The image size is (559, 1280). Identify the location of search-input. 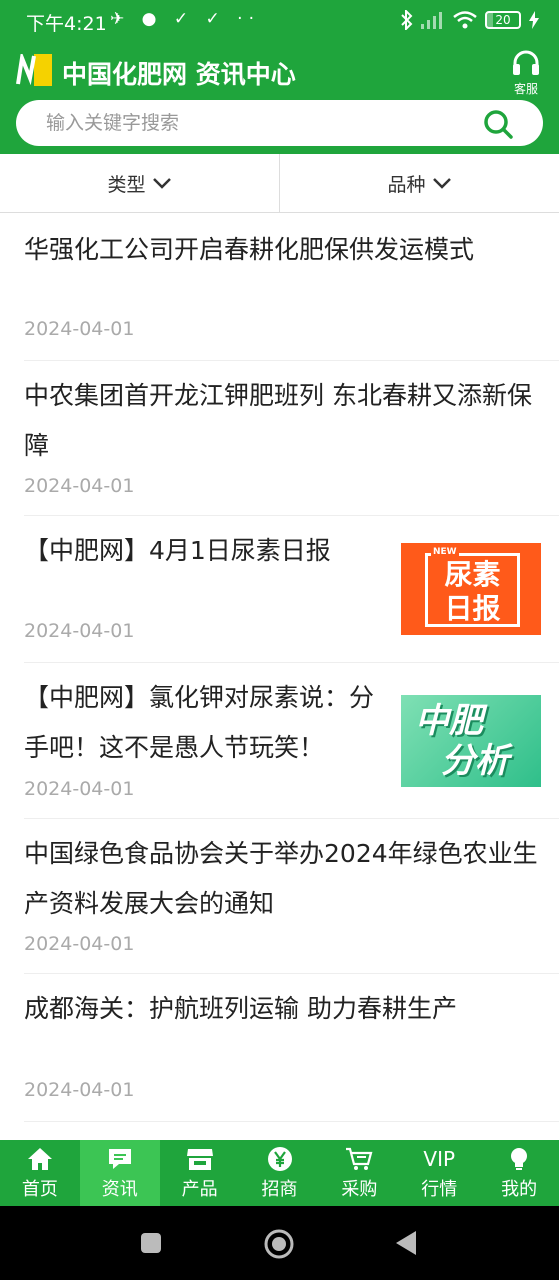
(256, 123).